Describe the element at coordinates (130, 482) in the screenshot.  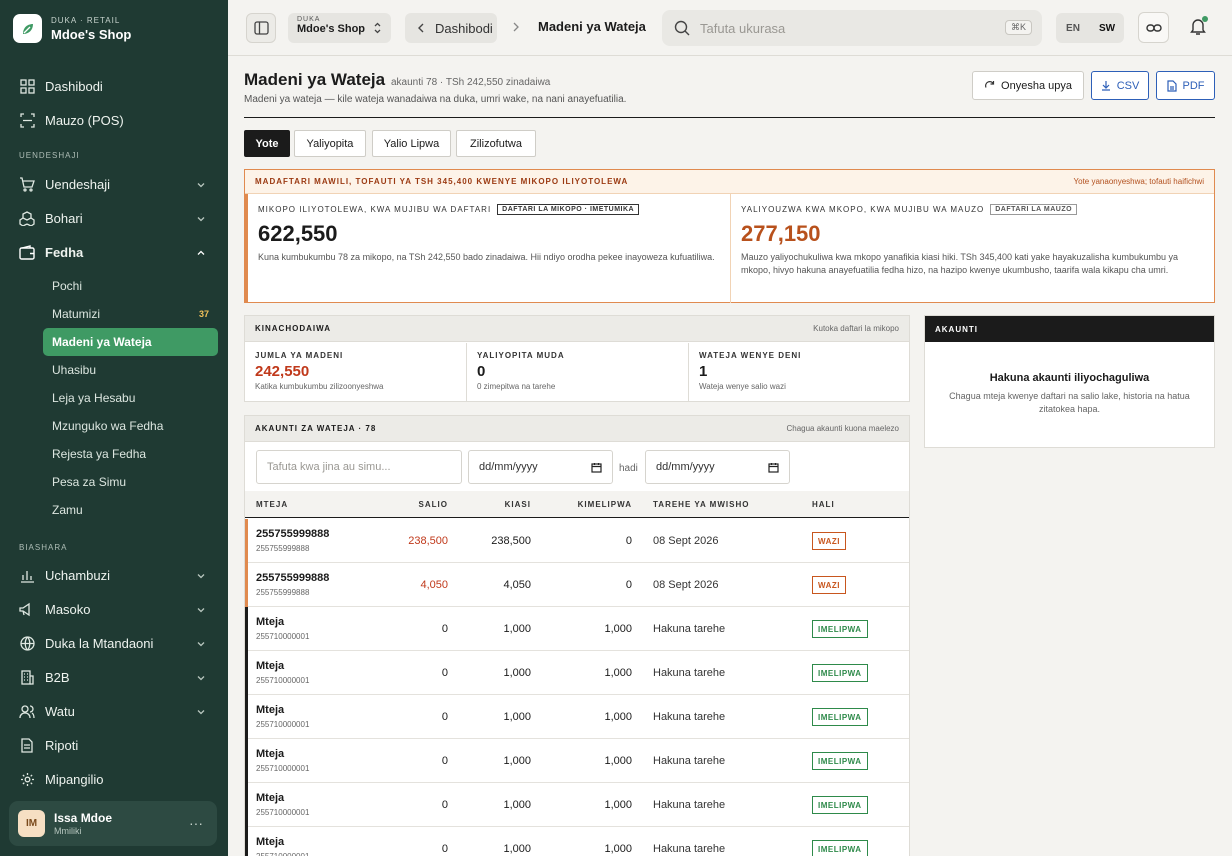
I see `sub-item-pesa-za-simu: Pesa za Simu` at that location.